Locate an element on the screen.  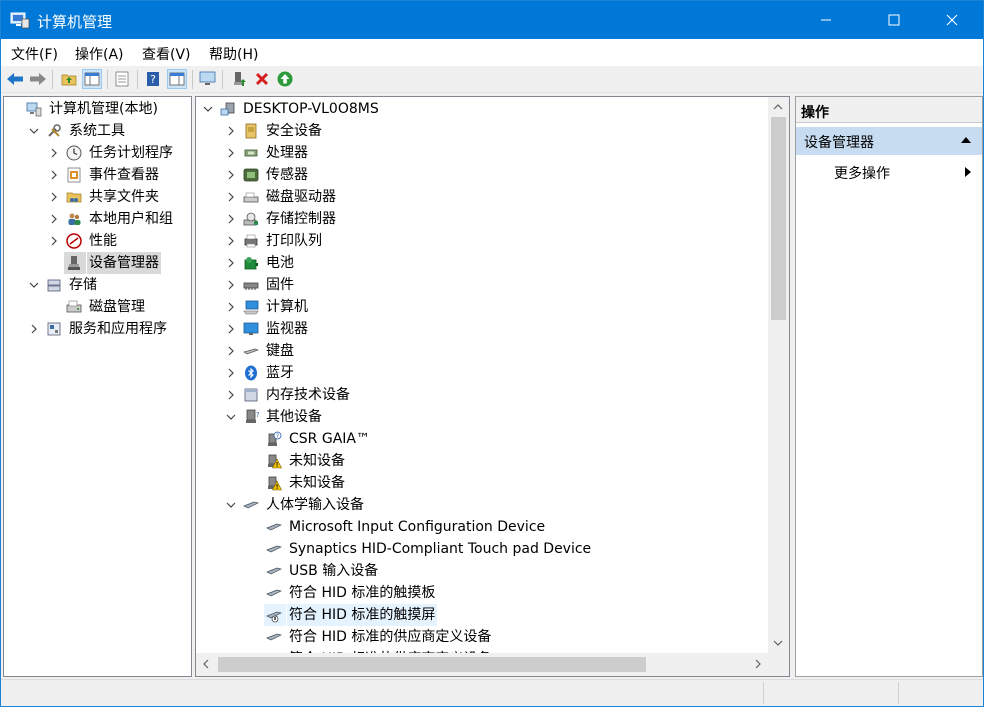
console-tree-item: 存储 is located at coordinates (97, 285).